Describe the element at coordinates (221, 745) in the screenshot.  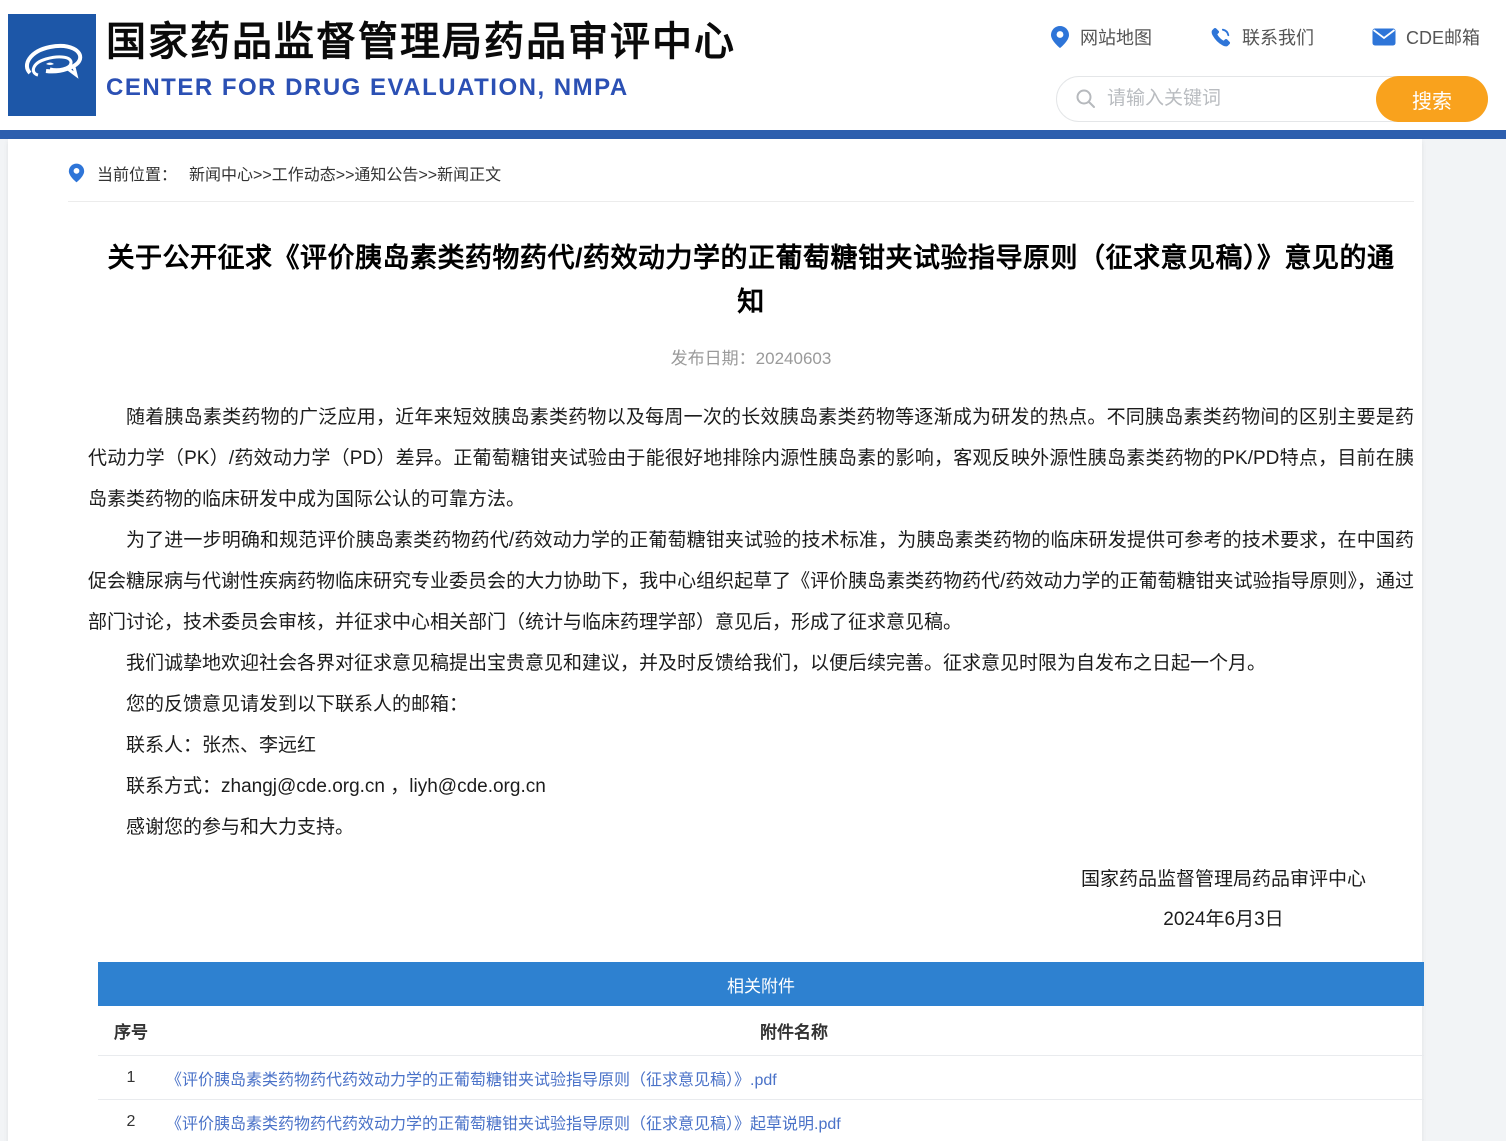
I see `contact-person-line: 联系人：张杰、李远红` at that location.